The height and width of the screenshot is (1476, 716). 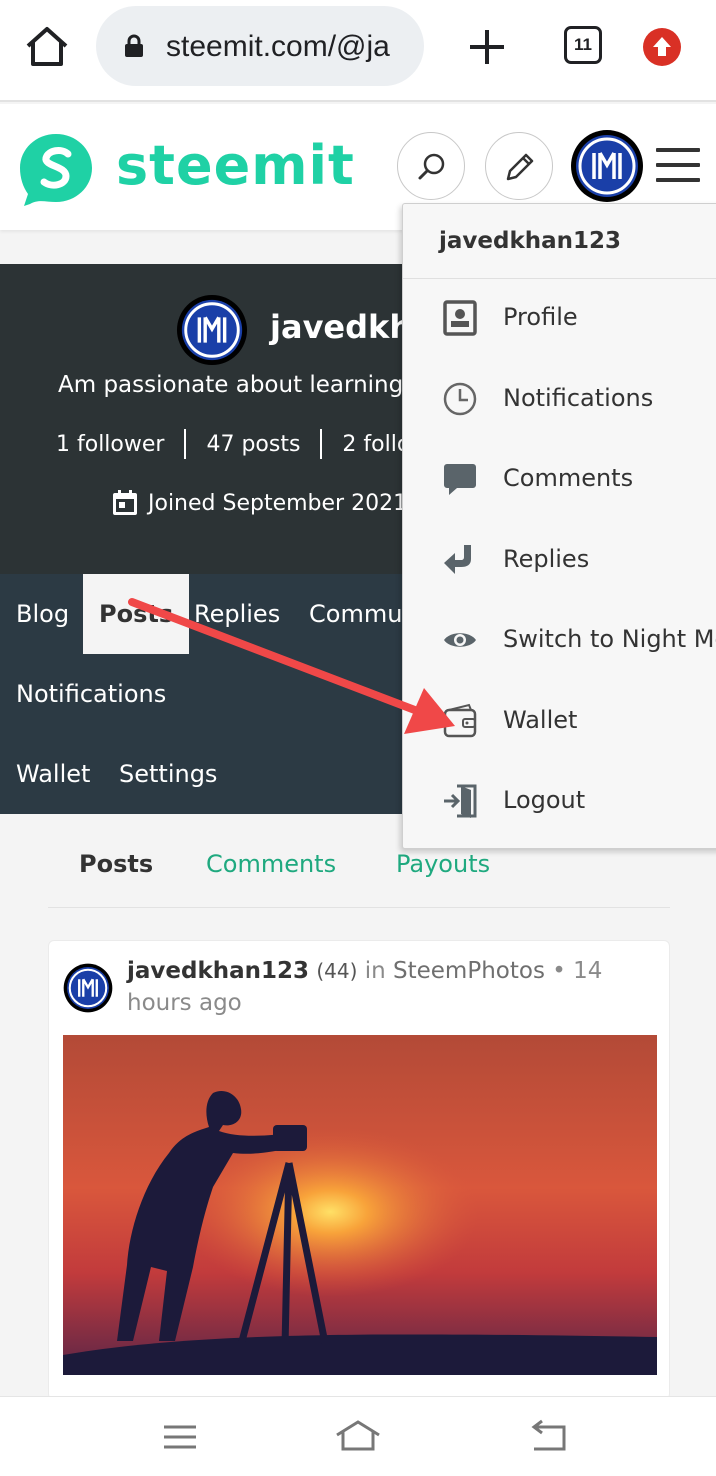 I want to click on menu-item-profile: Profile, so click(x=559, y=319).